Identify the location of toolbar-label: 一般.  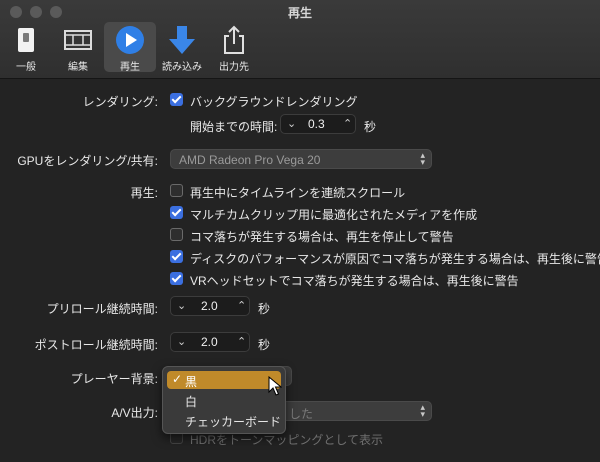
(26, 67).